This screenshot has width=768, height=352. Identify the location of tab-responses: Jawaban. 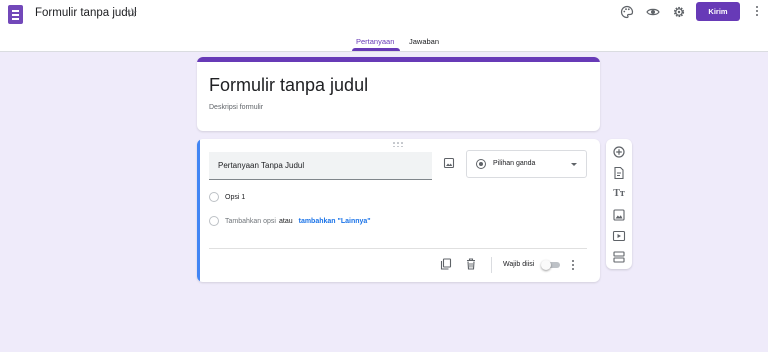
(424, 41).